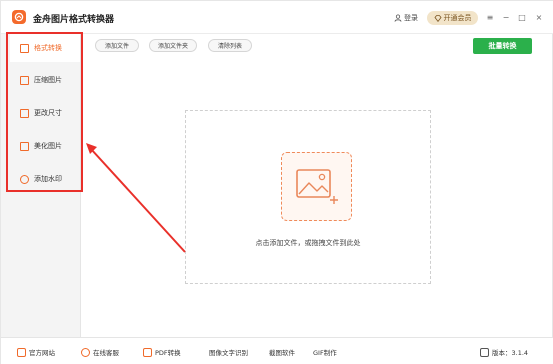 The image size is (553, 364). Describe the element at coordinates (85, 352) in the screenshot. I see `support-icon` at that location.